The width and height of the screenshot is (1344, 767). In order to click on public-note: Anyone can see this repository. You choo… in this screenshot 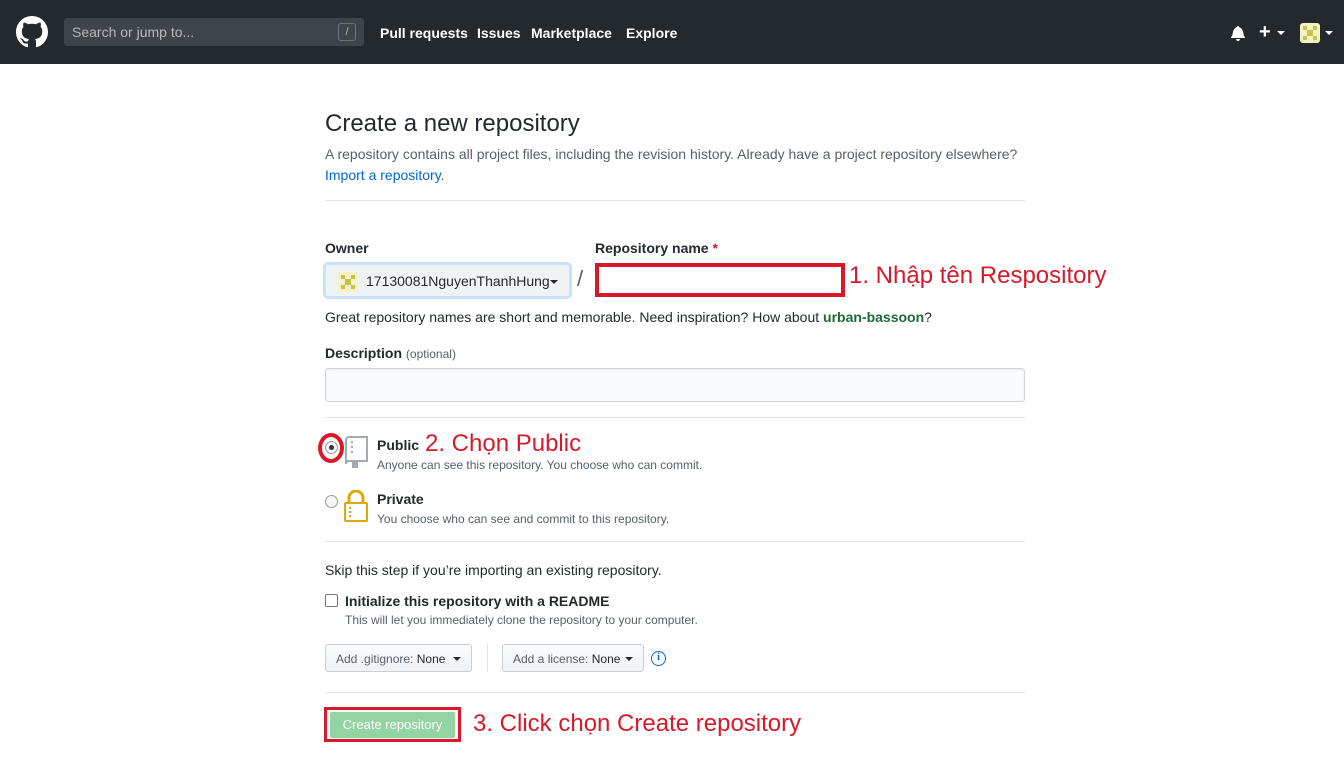, I will do `click(540, 465)`.